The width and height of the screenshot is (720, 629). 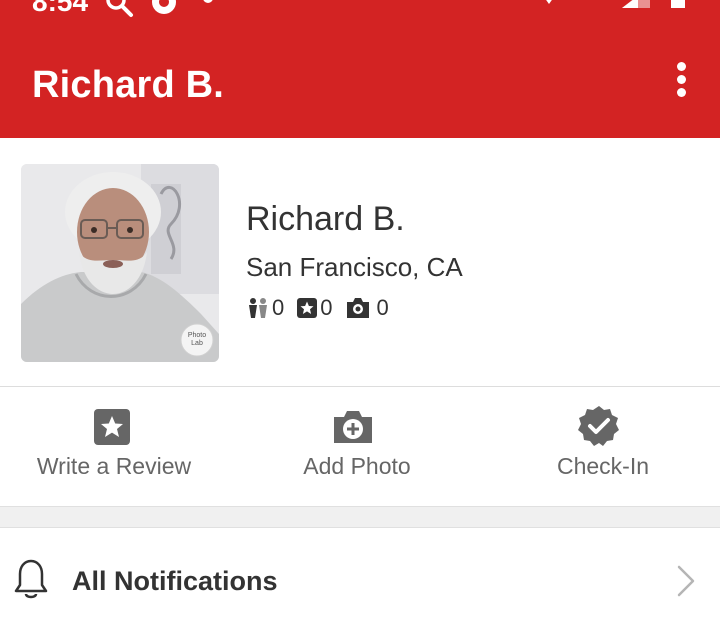 What do you see at coordinates (360, 517) in the screenshot?
I see `section-gap` at bounding box center [360, 517].